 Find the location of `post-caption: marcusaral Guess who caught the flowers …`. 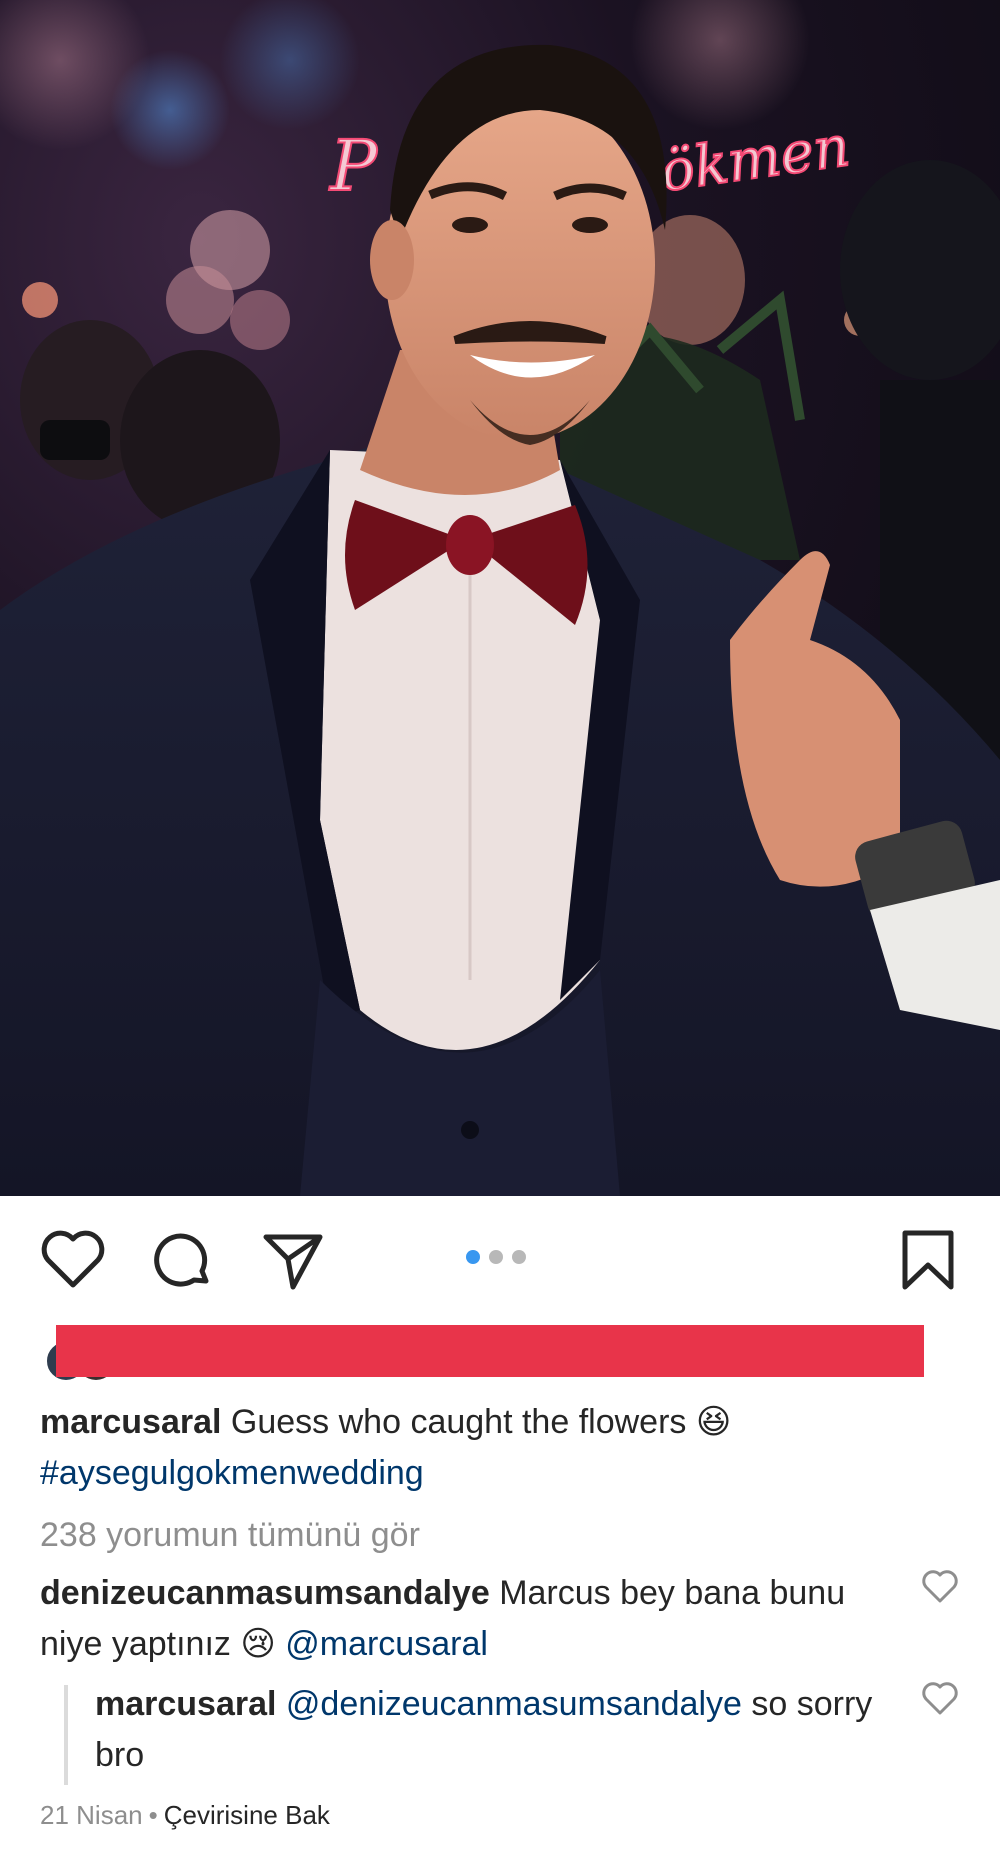

post-caption: marcusaral Guess who caught the flowers … is located at coordinates (480, 1448).